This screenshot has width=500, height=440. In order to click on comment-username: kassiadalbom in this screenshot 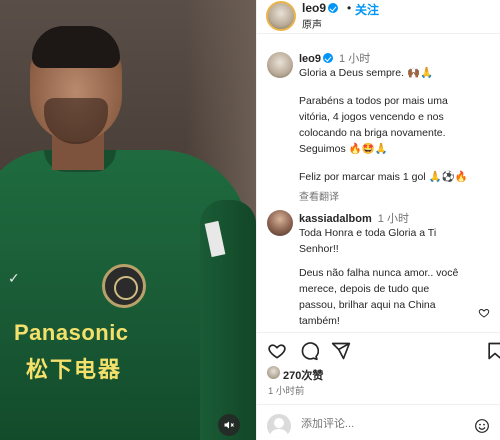, I will do `click(335, 219)`.